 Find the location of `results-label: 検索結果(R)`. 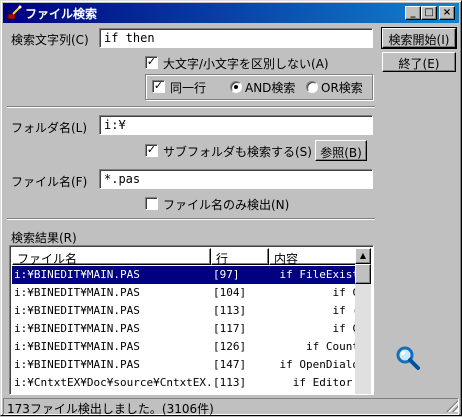

results-label: 検索結果(R) is located at coordinates (44, 238).